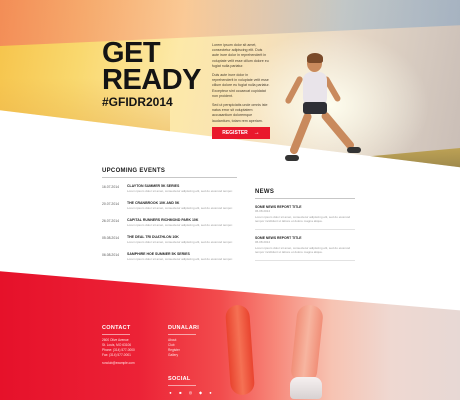 The image size is (460, 400). I want to click on contact-email: runclub@example.com, so click(118, 363).